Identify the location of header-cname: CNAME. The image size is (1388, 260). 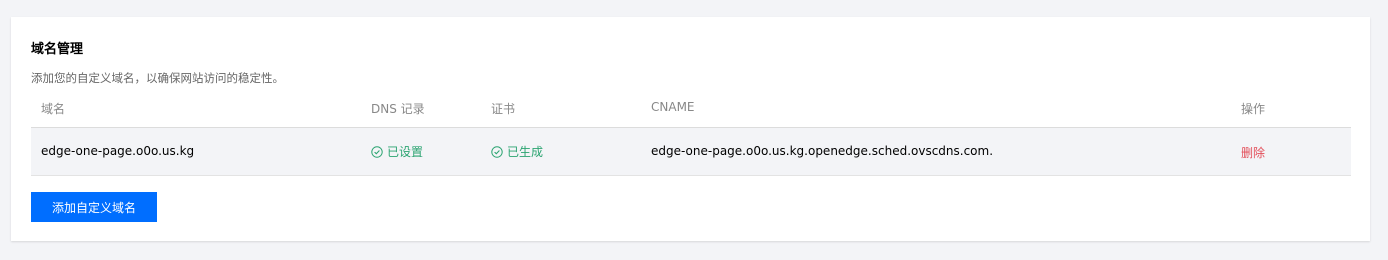
(673, 107).